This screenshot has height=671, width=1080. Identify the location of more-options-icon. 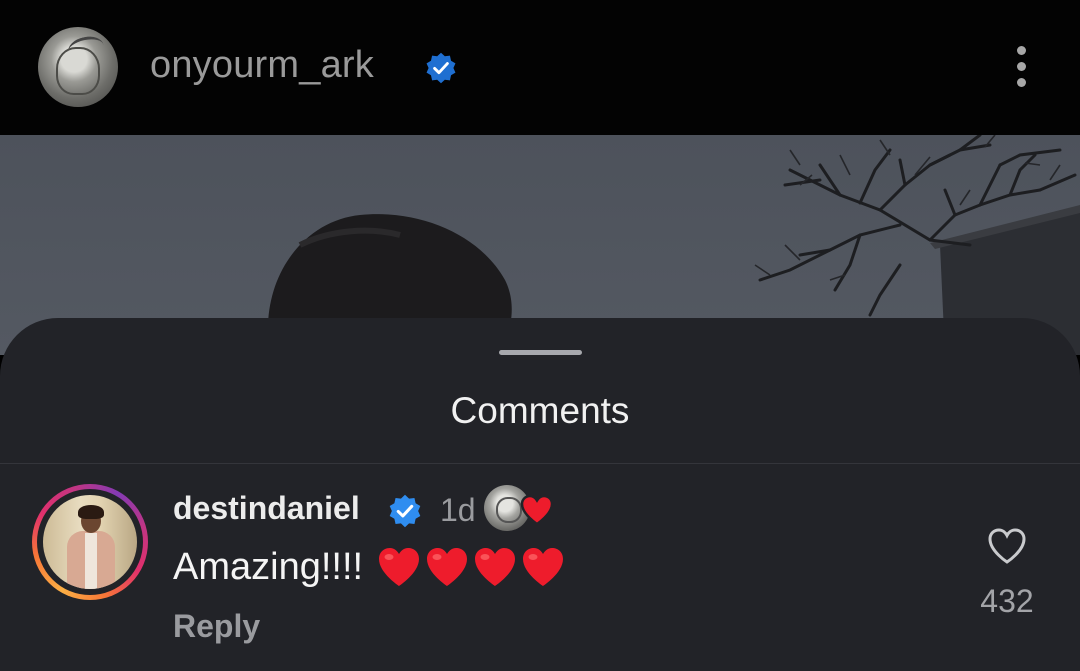
(1022, 67).